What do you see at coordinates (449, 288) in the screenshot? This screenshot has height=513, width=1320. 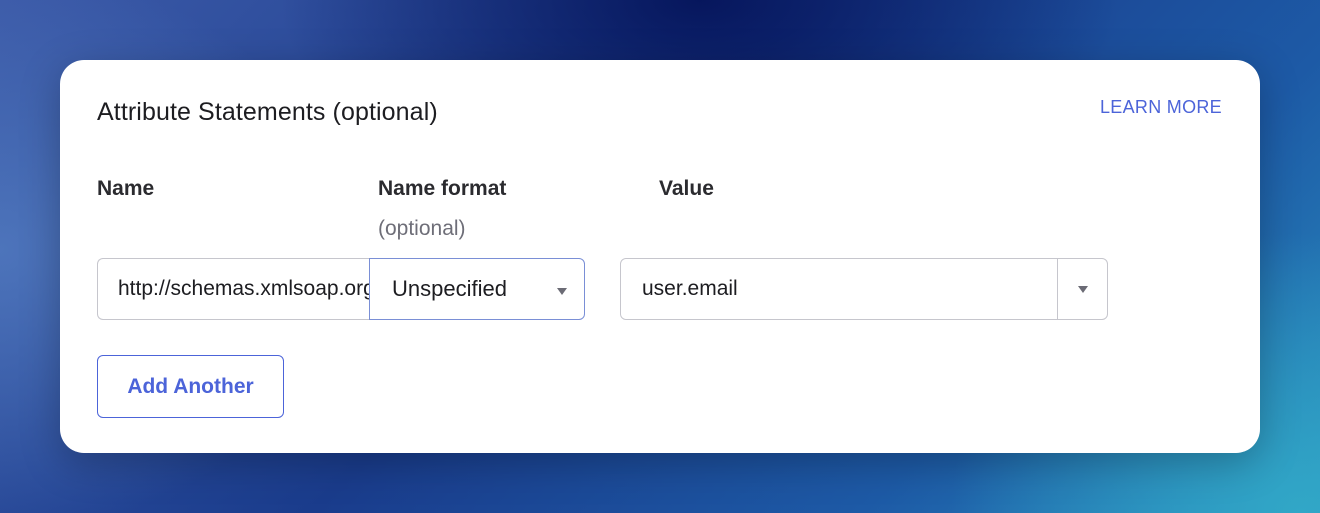 I see `name-format-selected-value: Unspecified` at bounding box center [449, 288].